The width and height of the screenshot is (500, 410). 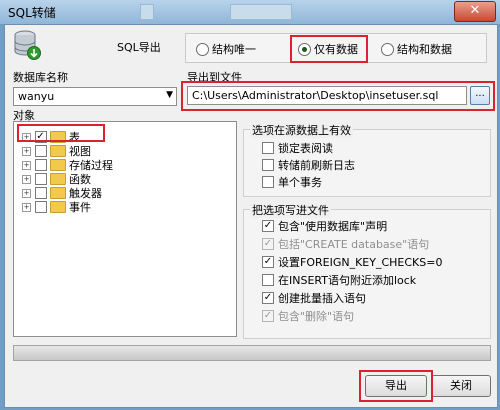 What do you see at coordinates (139, 47) in the screenshot?
I see `sql-export-label: SQL导出` at bounding box center [139, 47].